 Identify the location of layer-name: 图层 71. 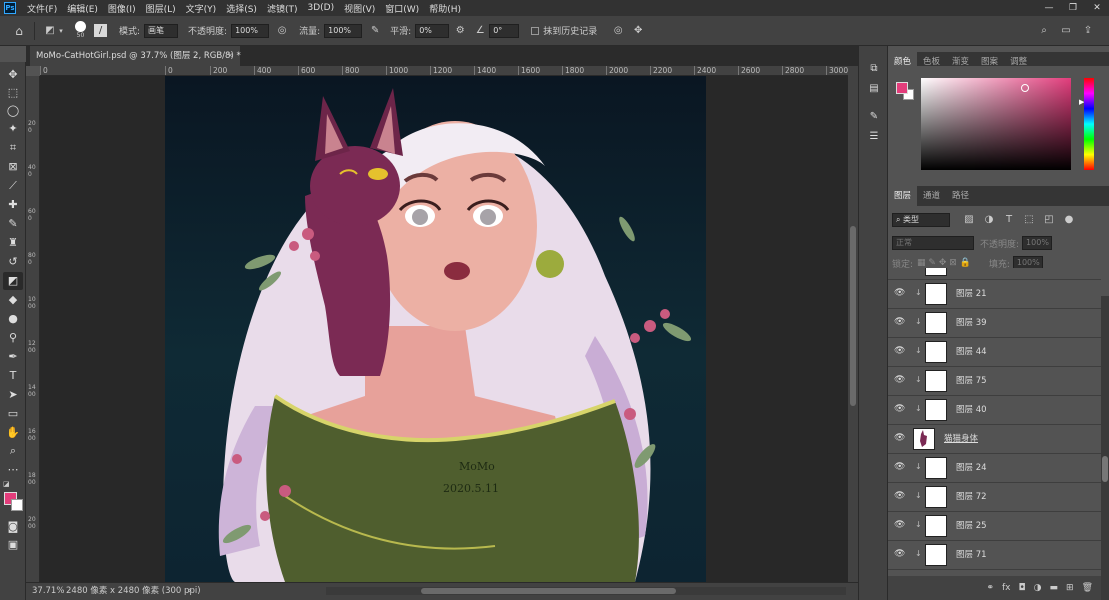
(971, 555).